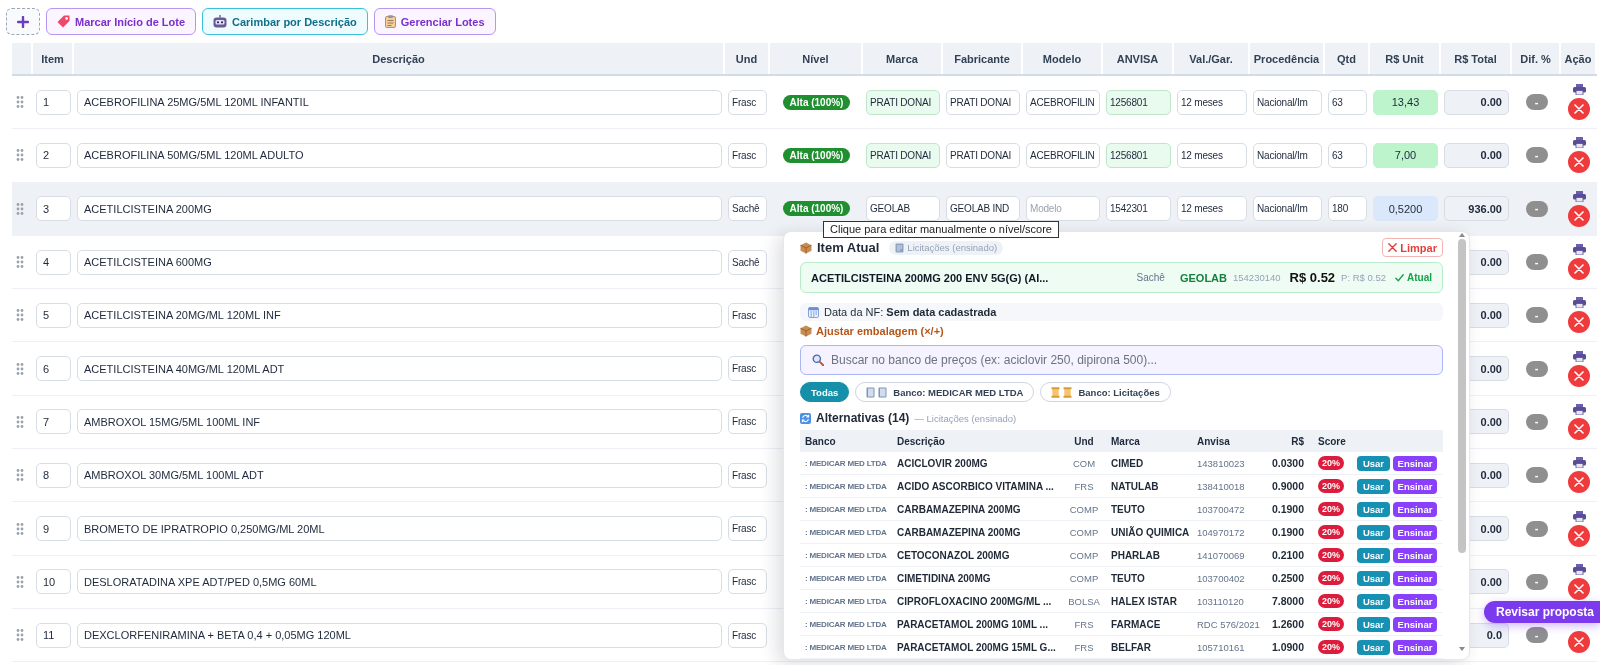 This screenshot has height=665, width=1600. Describe the element at coordinates (399, 582) in the screenshot. I see `description-field: DESLORATADINA XPE ADT/PED 0,5MG 60ML` at that location.